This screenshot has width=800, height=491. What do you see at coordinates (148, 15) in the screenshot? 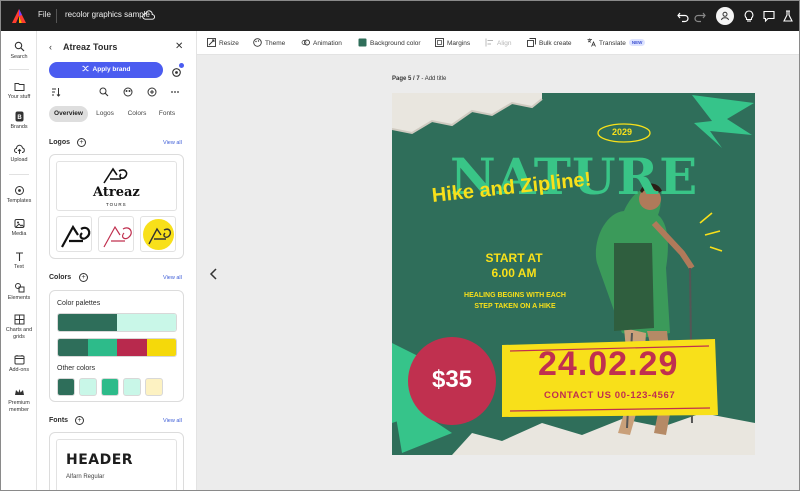
I see `cloud-sync-icon` at bounding box center [148, 15].